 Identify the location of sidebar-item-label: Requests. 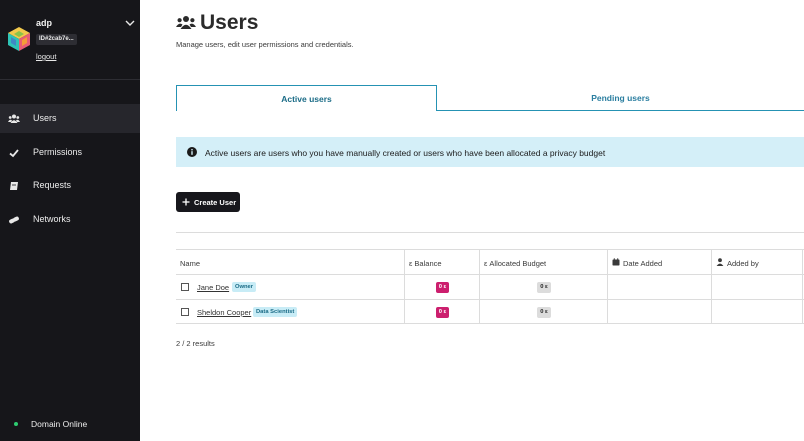
(52, 185).